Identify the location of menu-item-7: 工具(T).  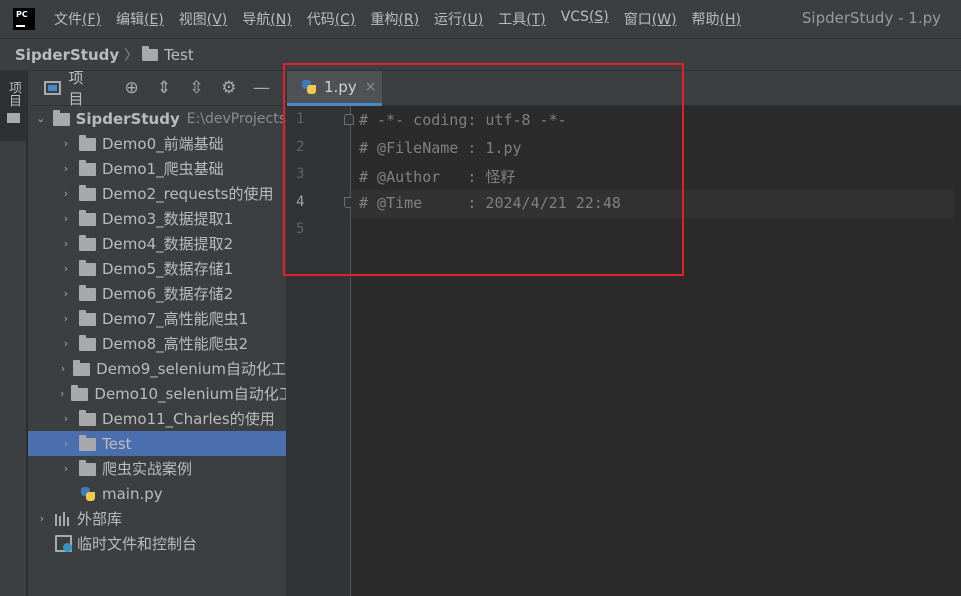
(521, 19).